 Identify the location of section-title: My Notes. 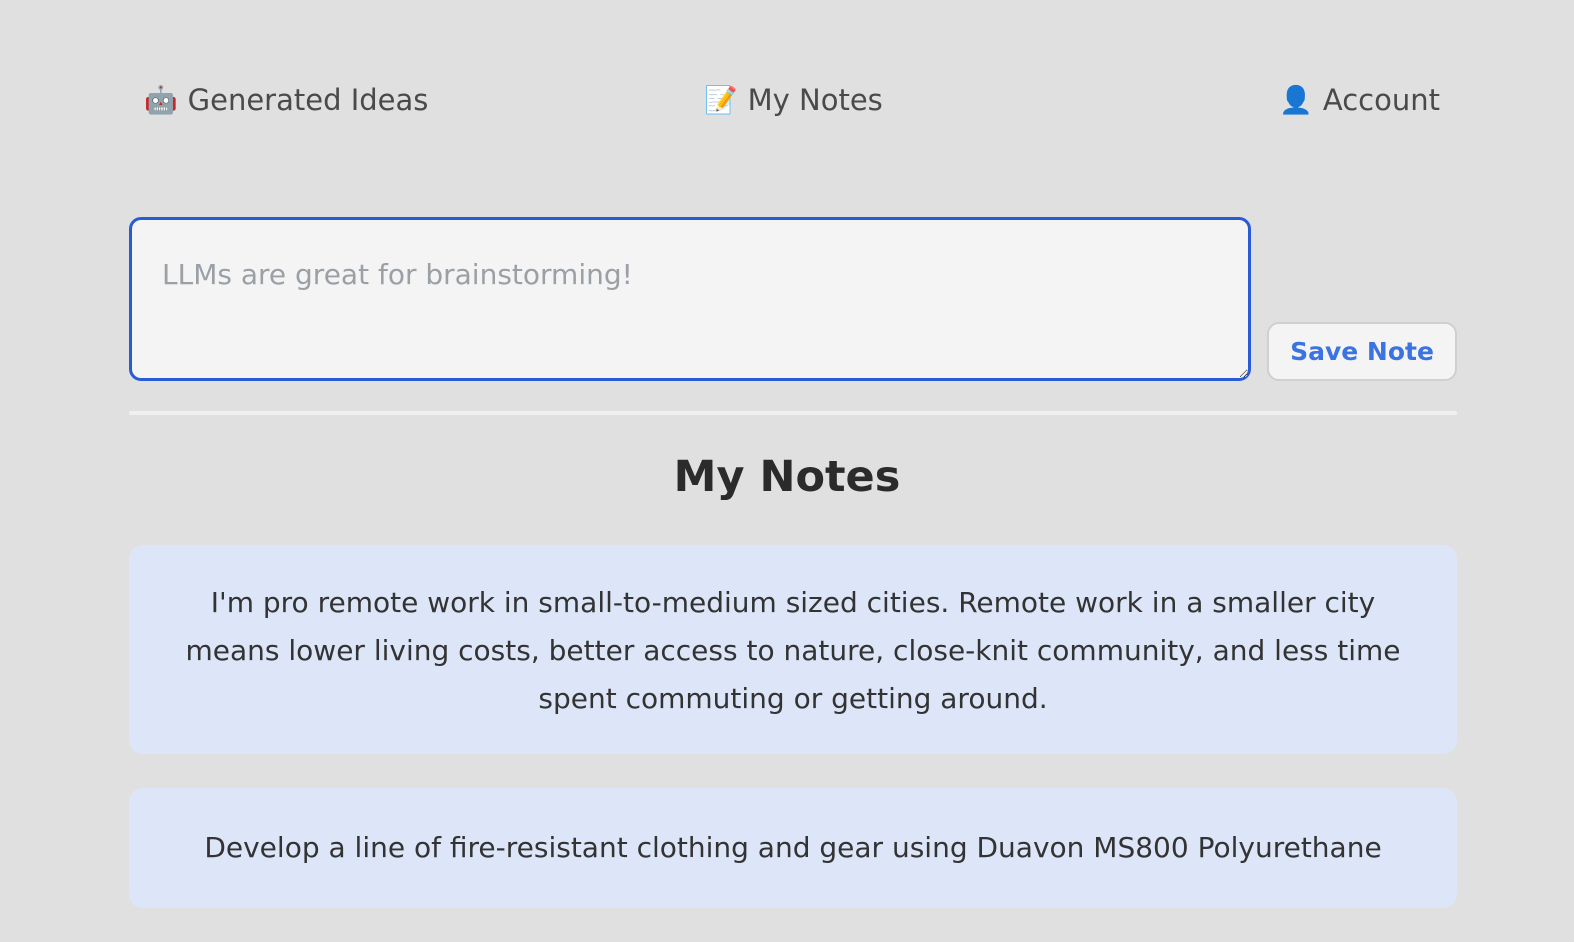
(787, 477).